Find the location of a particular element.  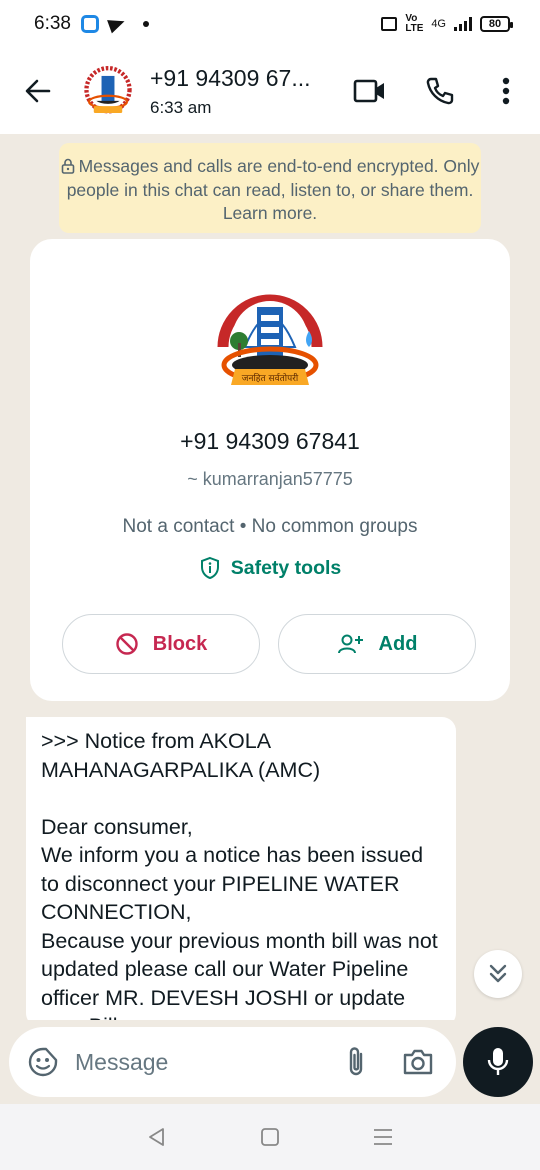

attach-button is located at coordinates (356, 1062).